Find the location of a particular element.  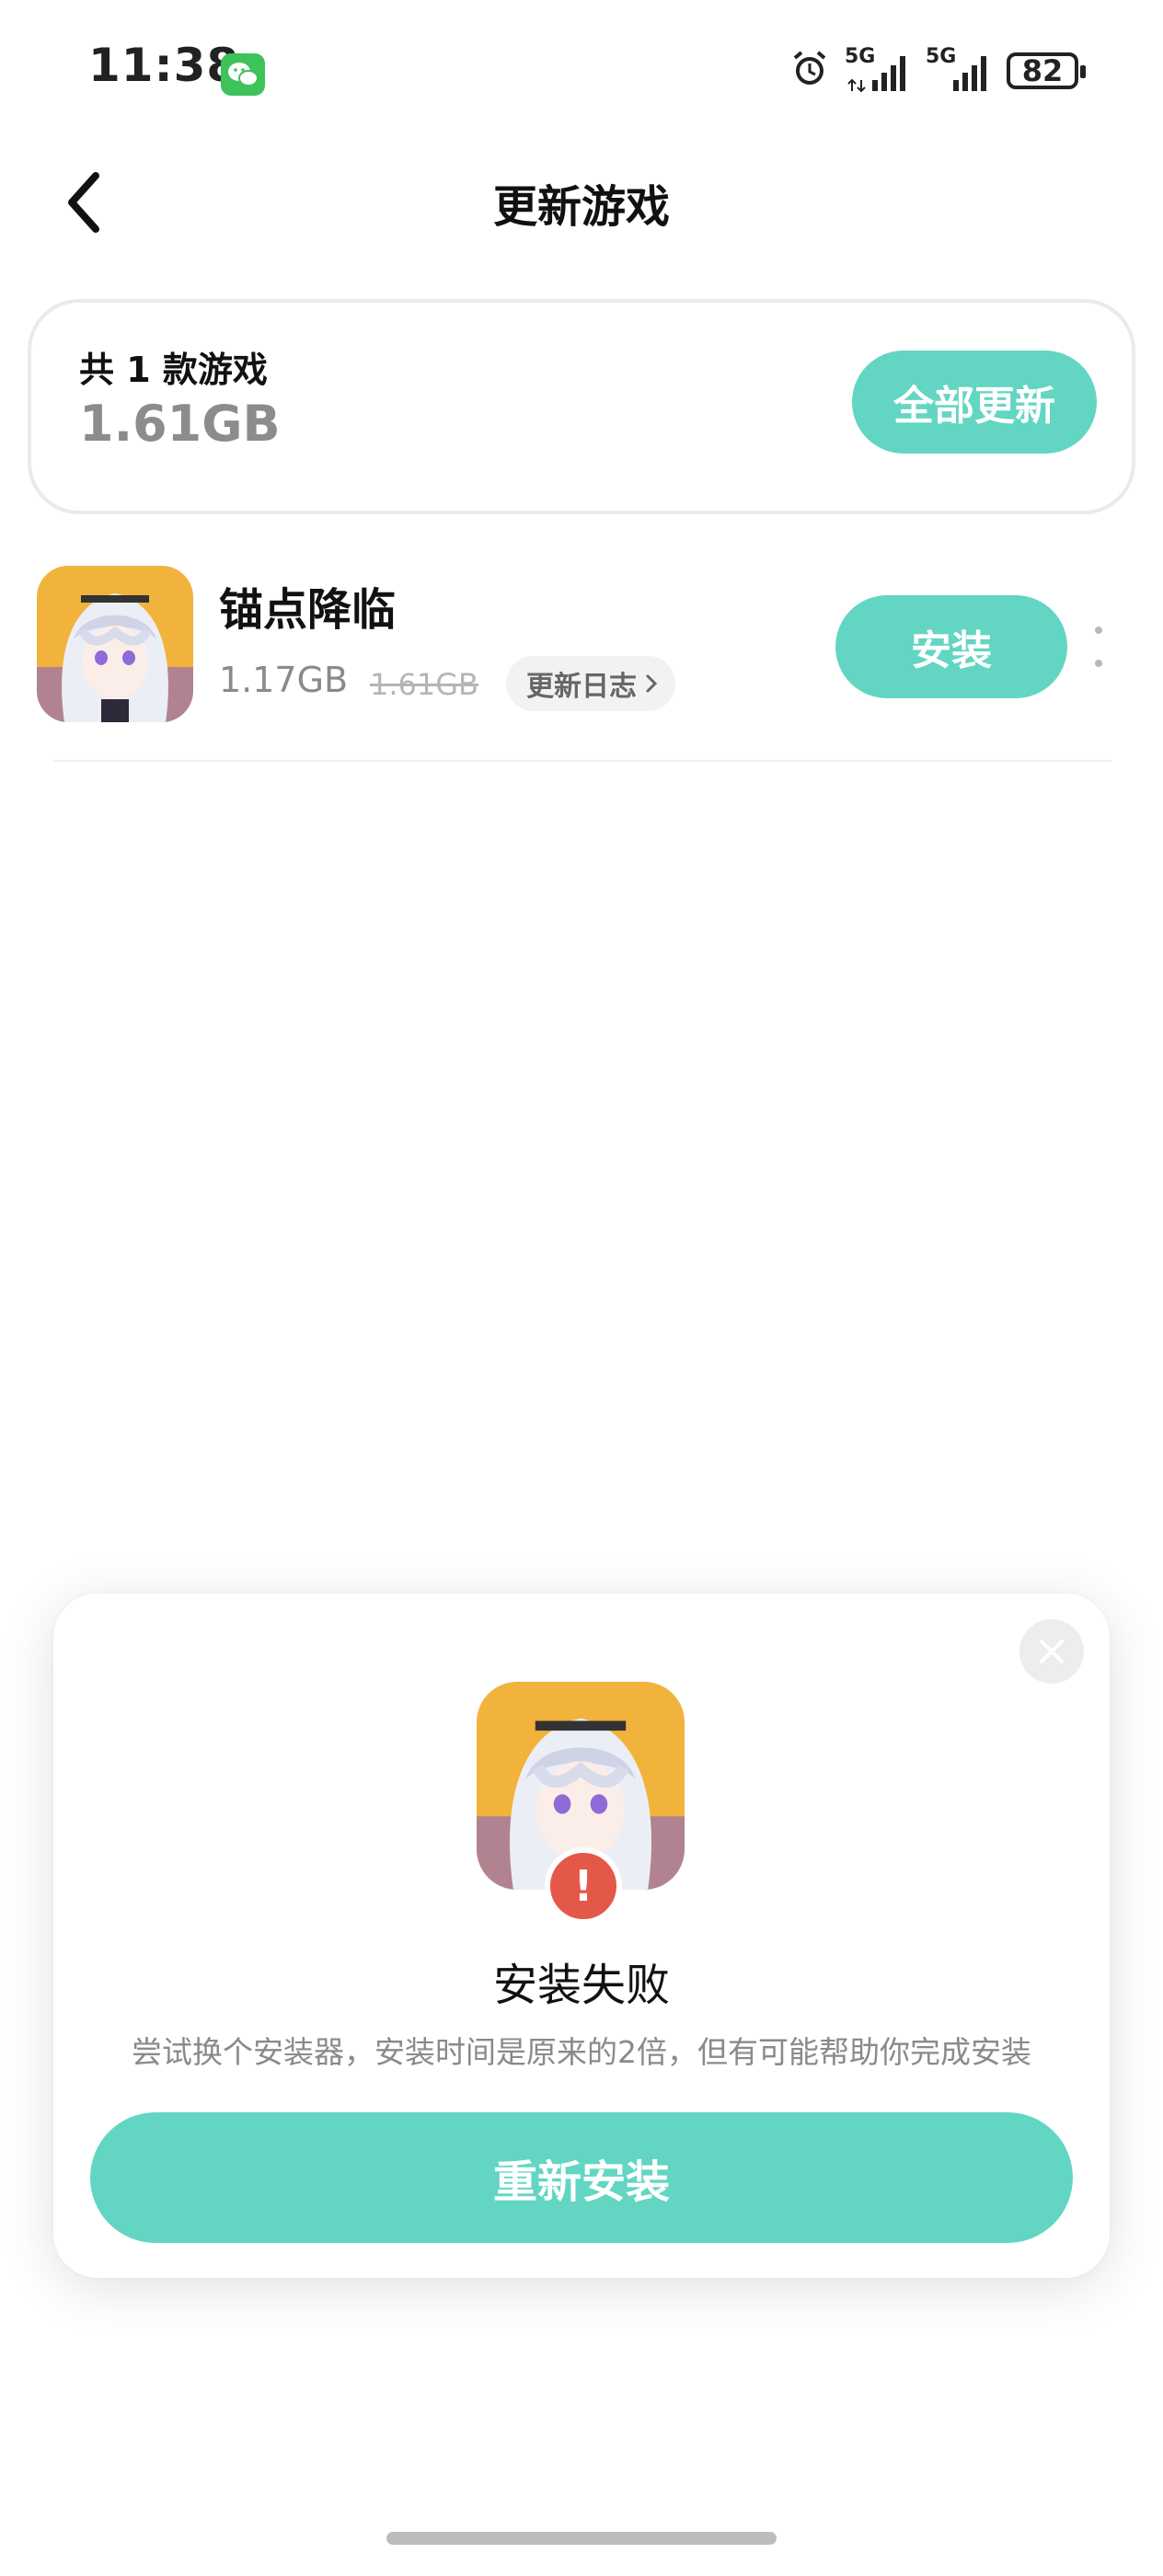

divider is located at coordinates (582, 761).